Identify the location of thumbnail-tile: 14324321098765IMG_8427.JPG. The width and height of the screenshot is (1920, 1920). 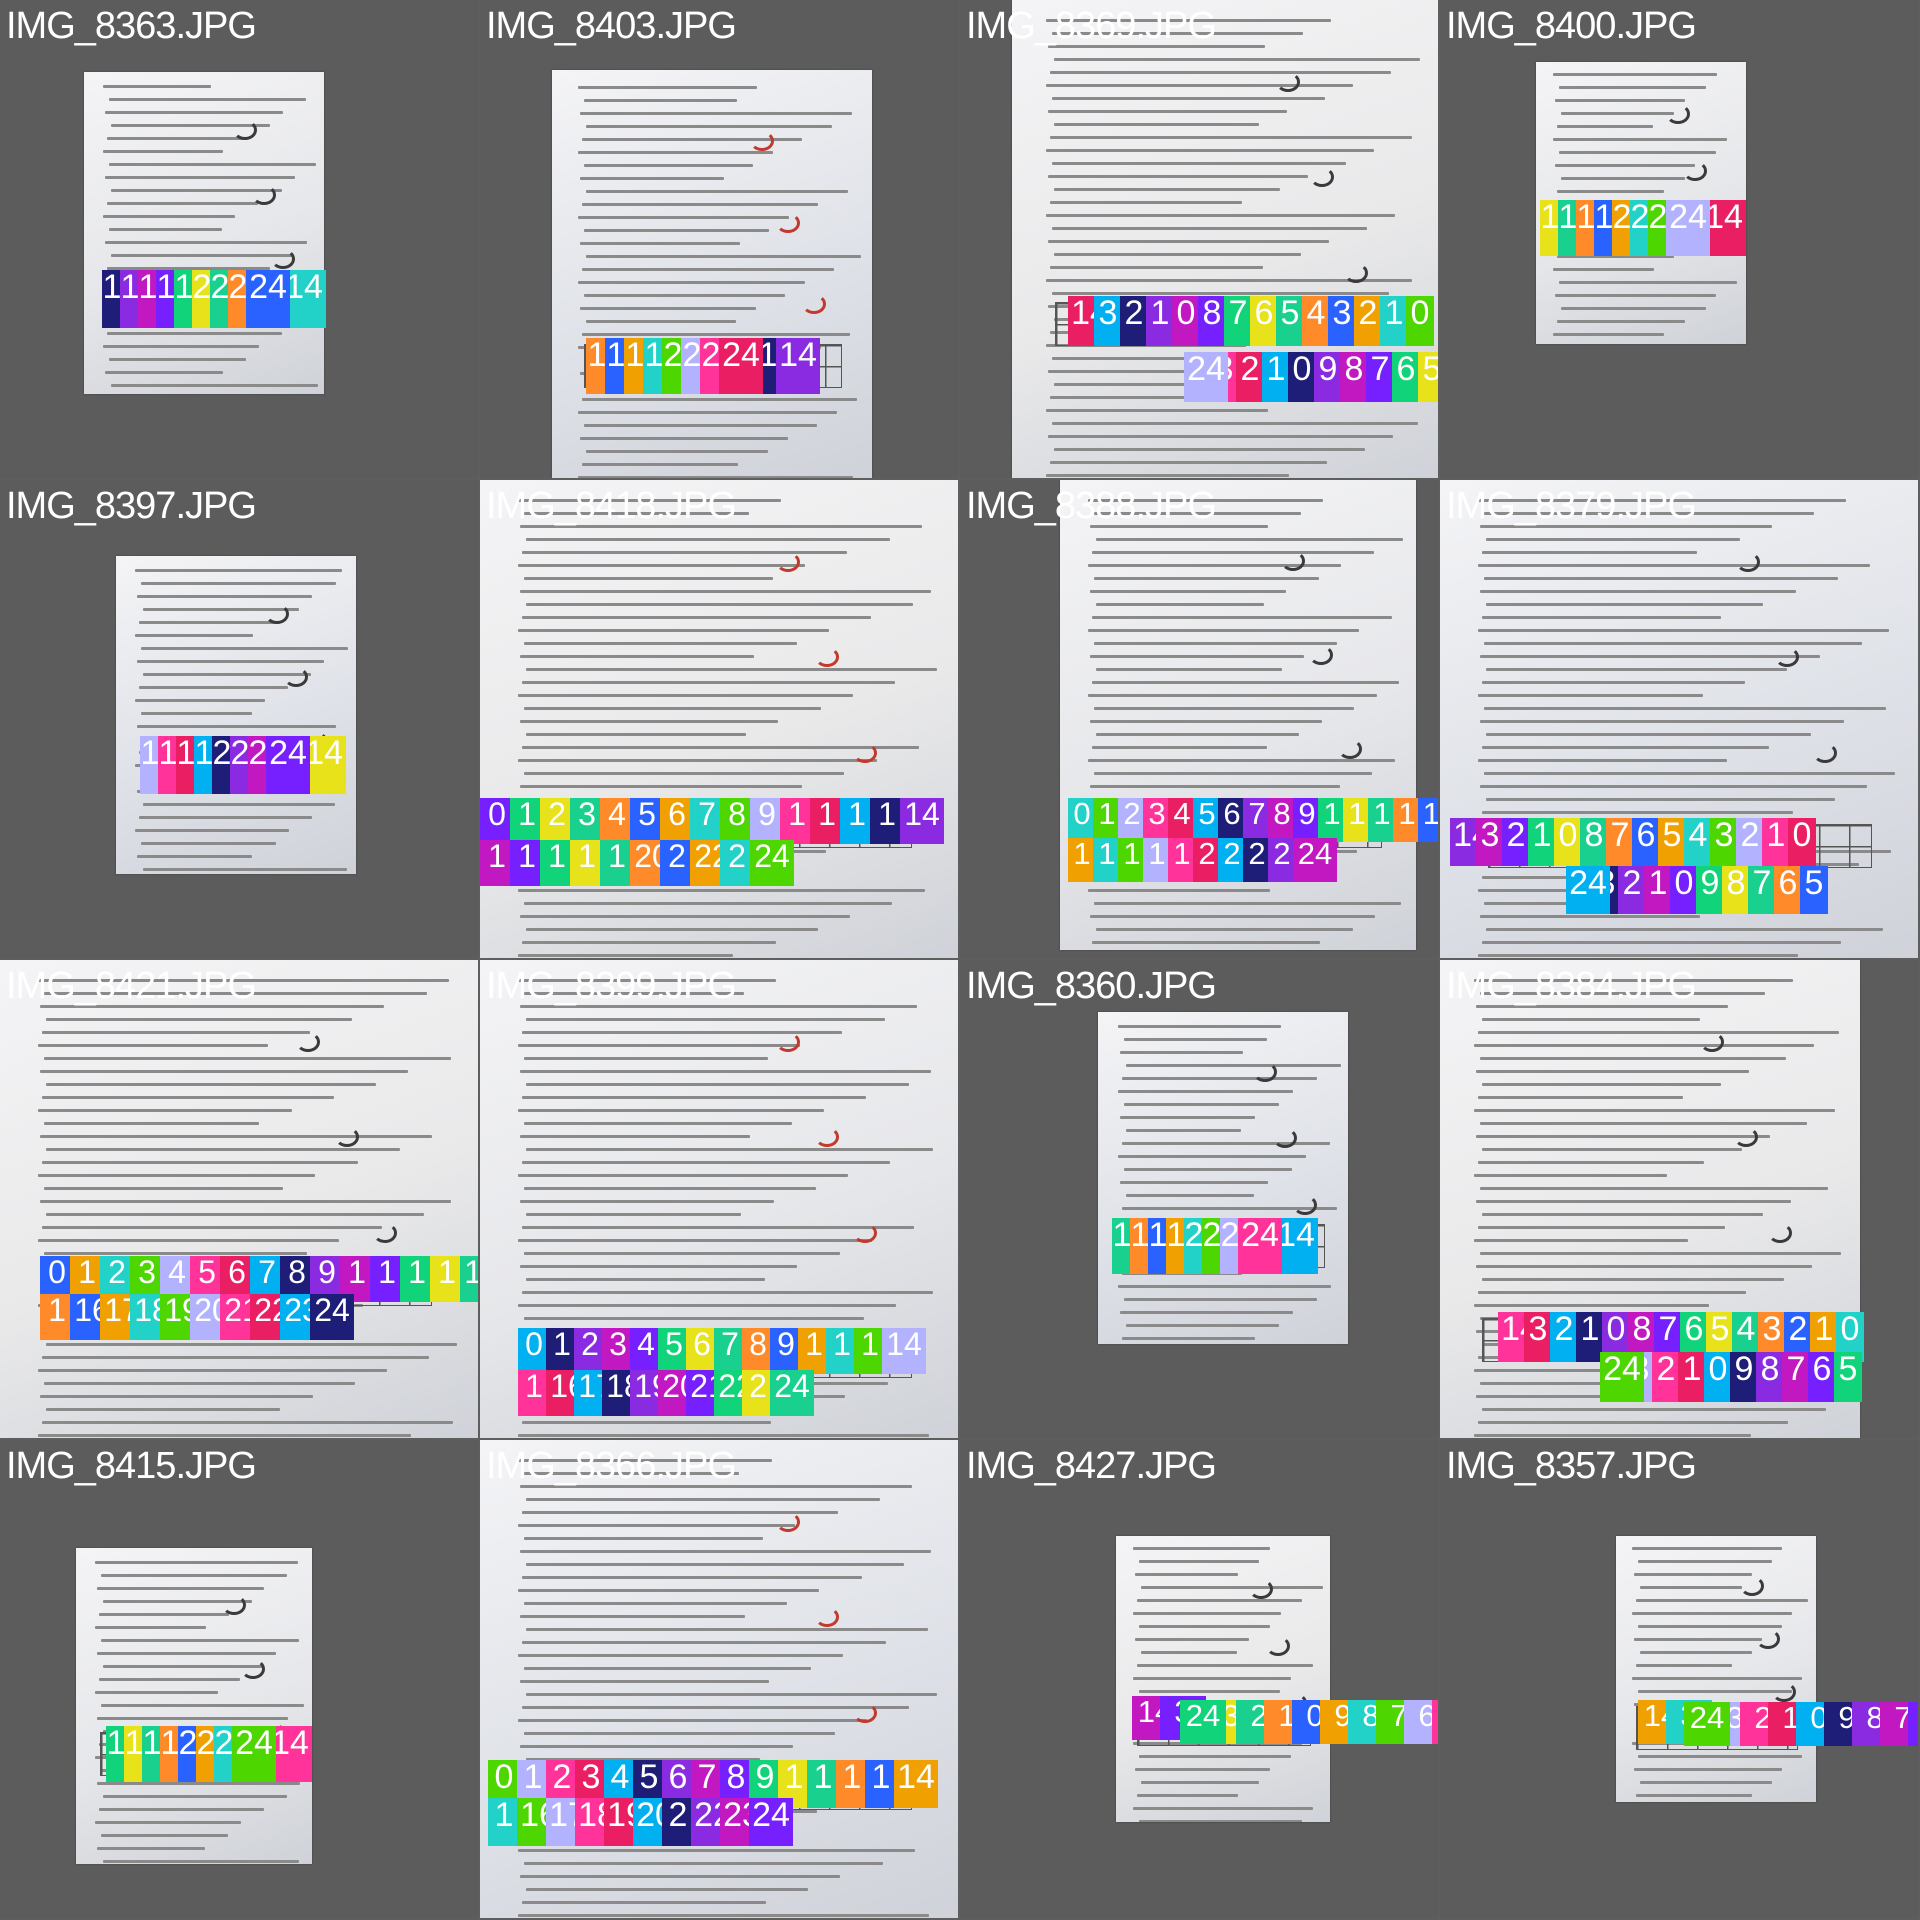
(1199, 1679).